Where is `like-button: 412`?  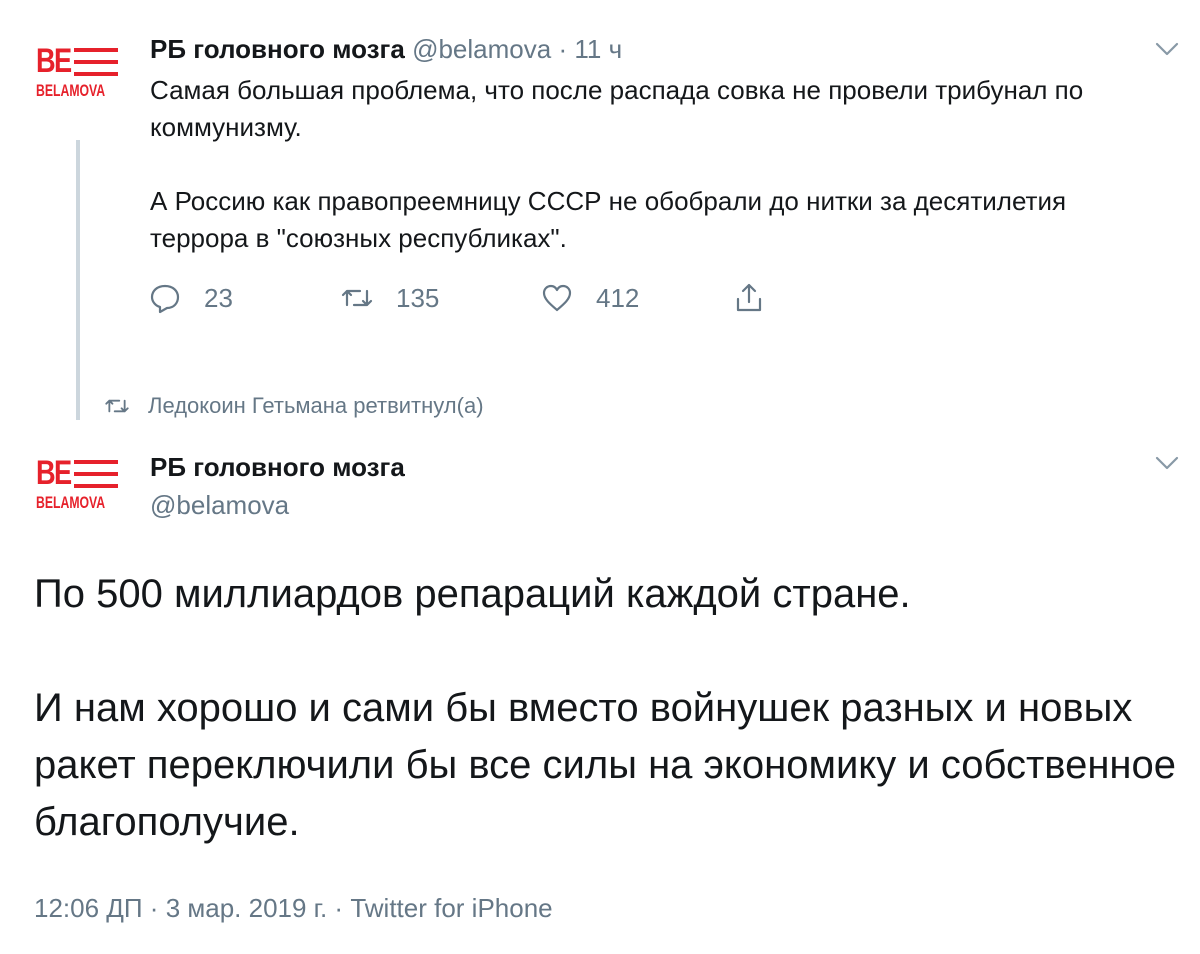
like-button: 412 is located at coordinates (589, 298).